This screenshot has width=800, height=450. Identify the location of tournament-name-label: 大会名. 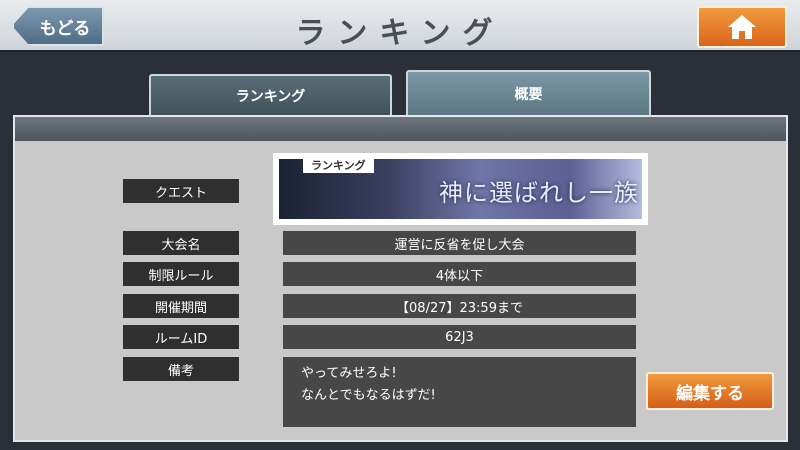
(181, 243).